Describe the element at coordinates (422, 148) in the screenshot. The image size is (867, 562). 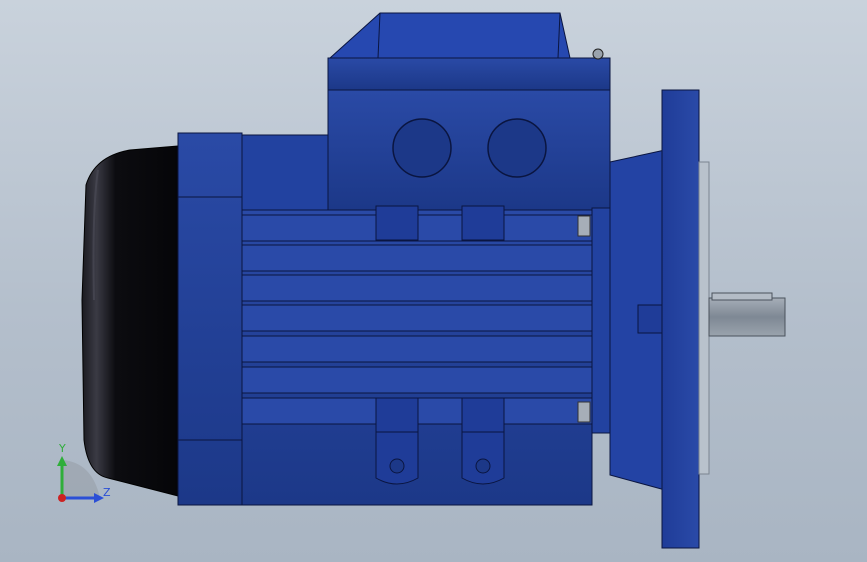
I see `cable-gland-hole-left` at that location.